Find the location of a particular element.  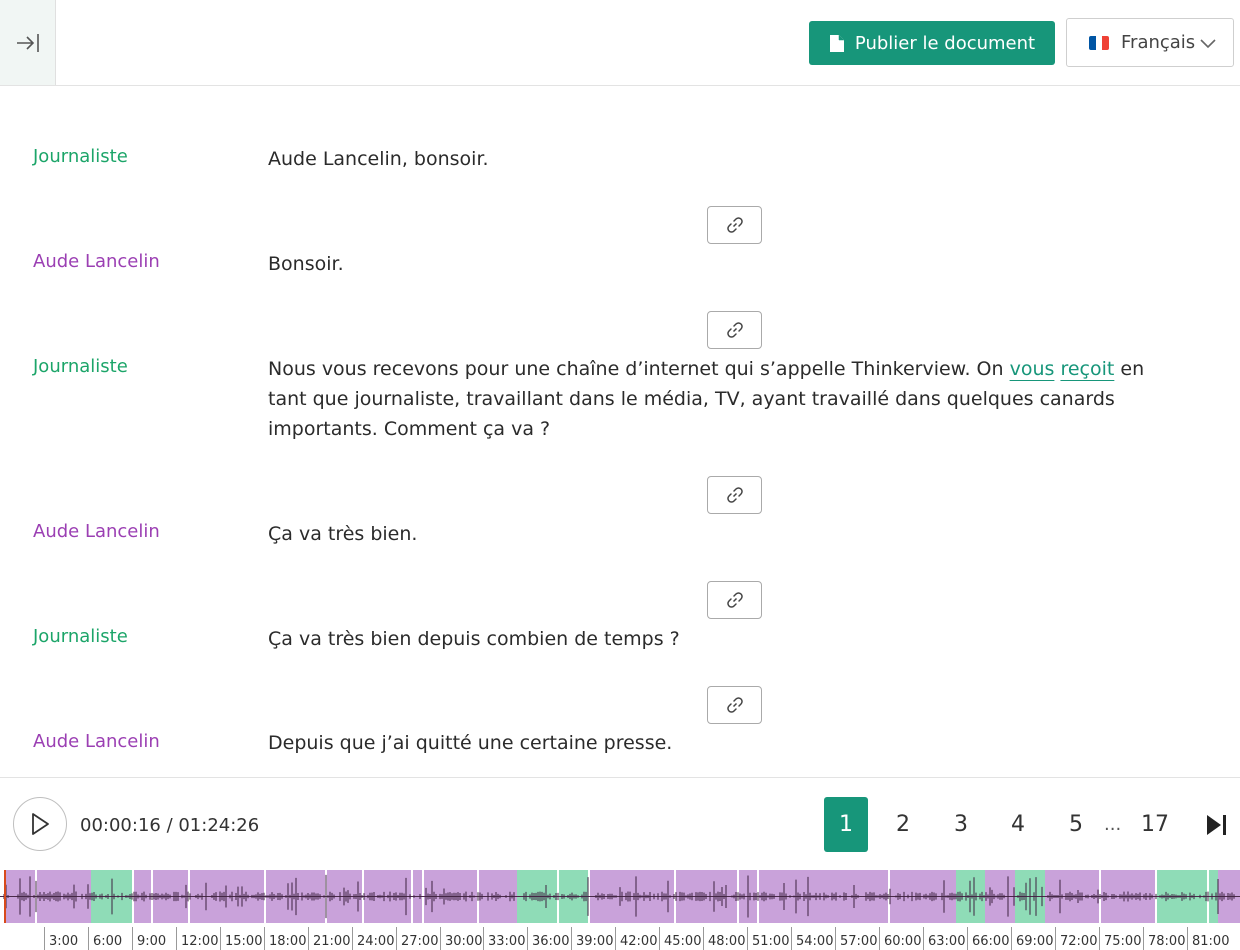

playhead is located at coordinates (5, 896).